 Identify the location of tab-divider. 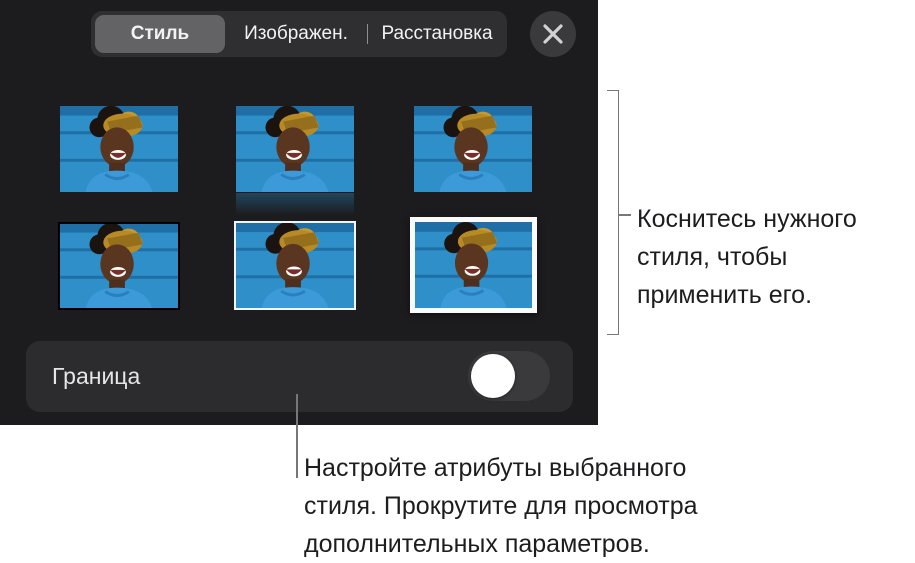
(367, 34).